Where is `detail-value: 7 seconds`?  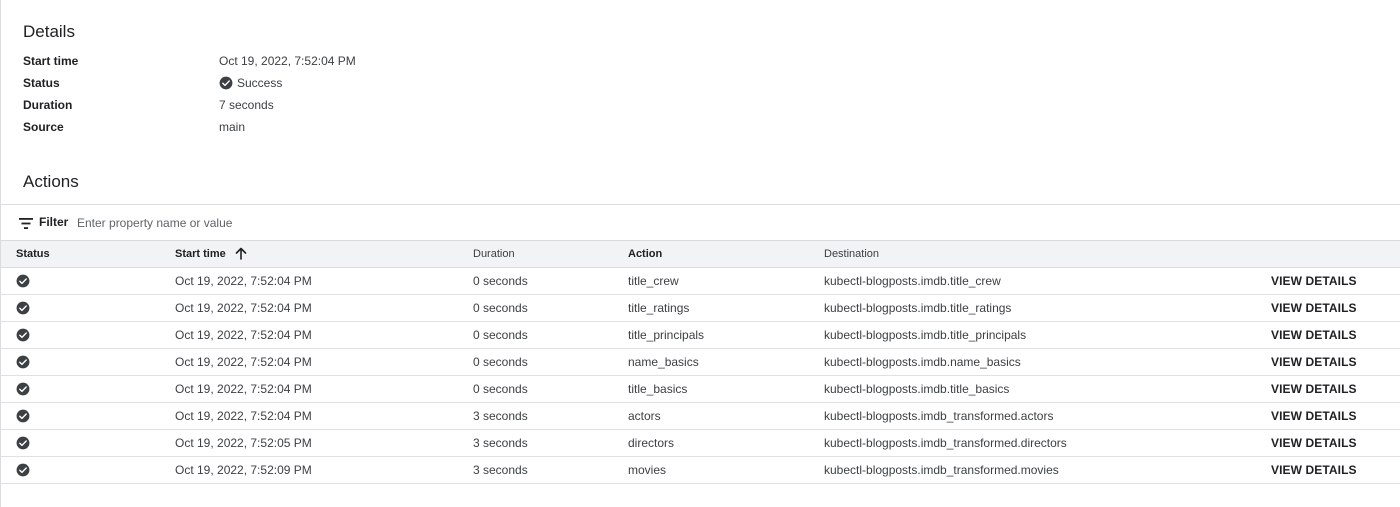 detail-value: 7 seconds is located at coordinates (246, 105).